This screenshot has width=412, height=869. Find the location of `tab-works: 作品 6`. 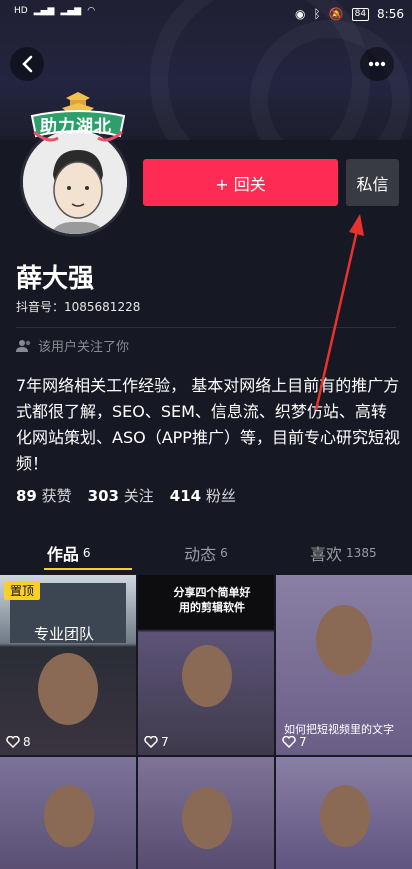

tab-works: 作品 6 is located at coordinates (68, 553).